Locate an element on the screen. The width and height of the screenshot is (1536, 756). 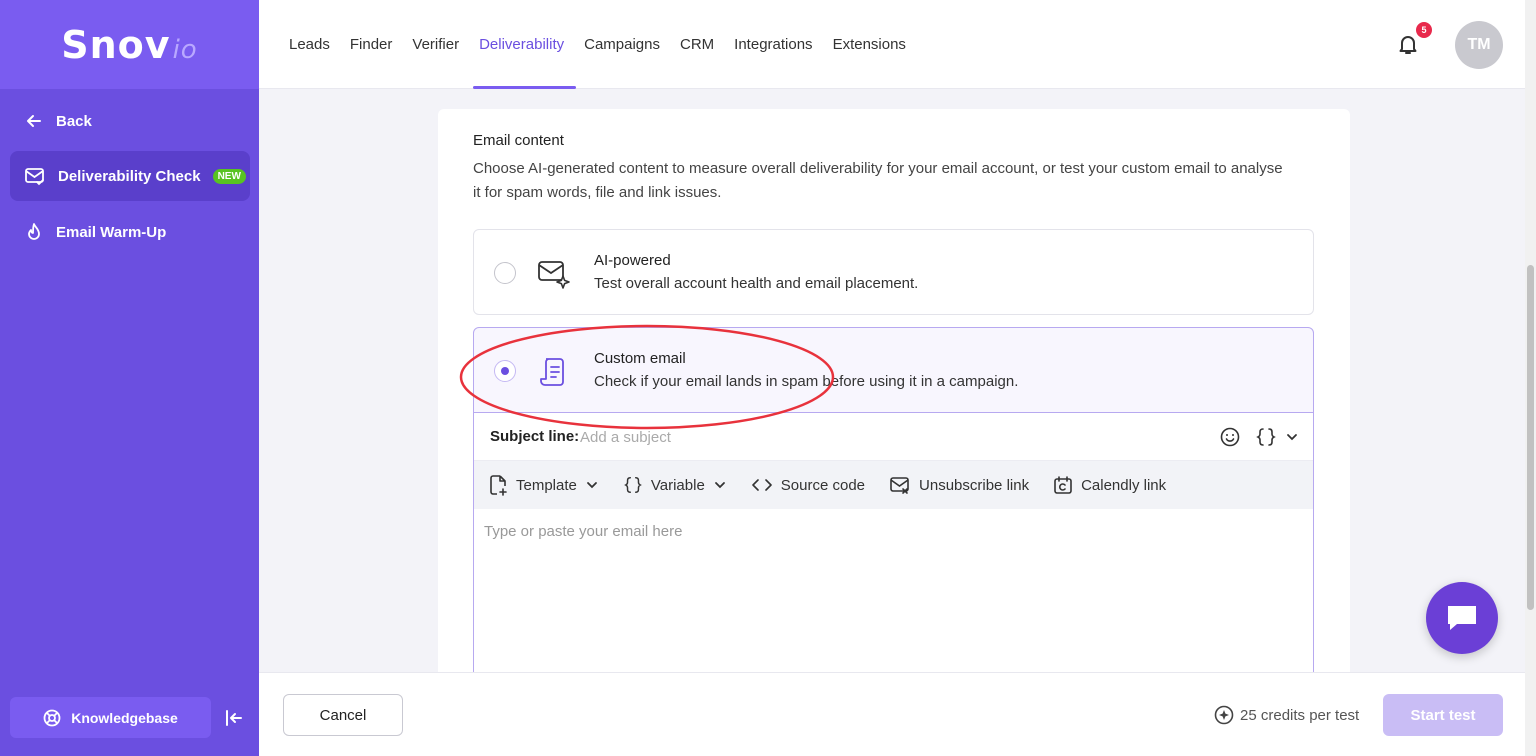
scroll-thumb is located at coordinates (1530, 437).